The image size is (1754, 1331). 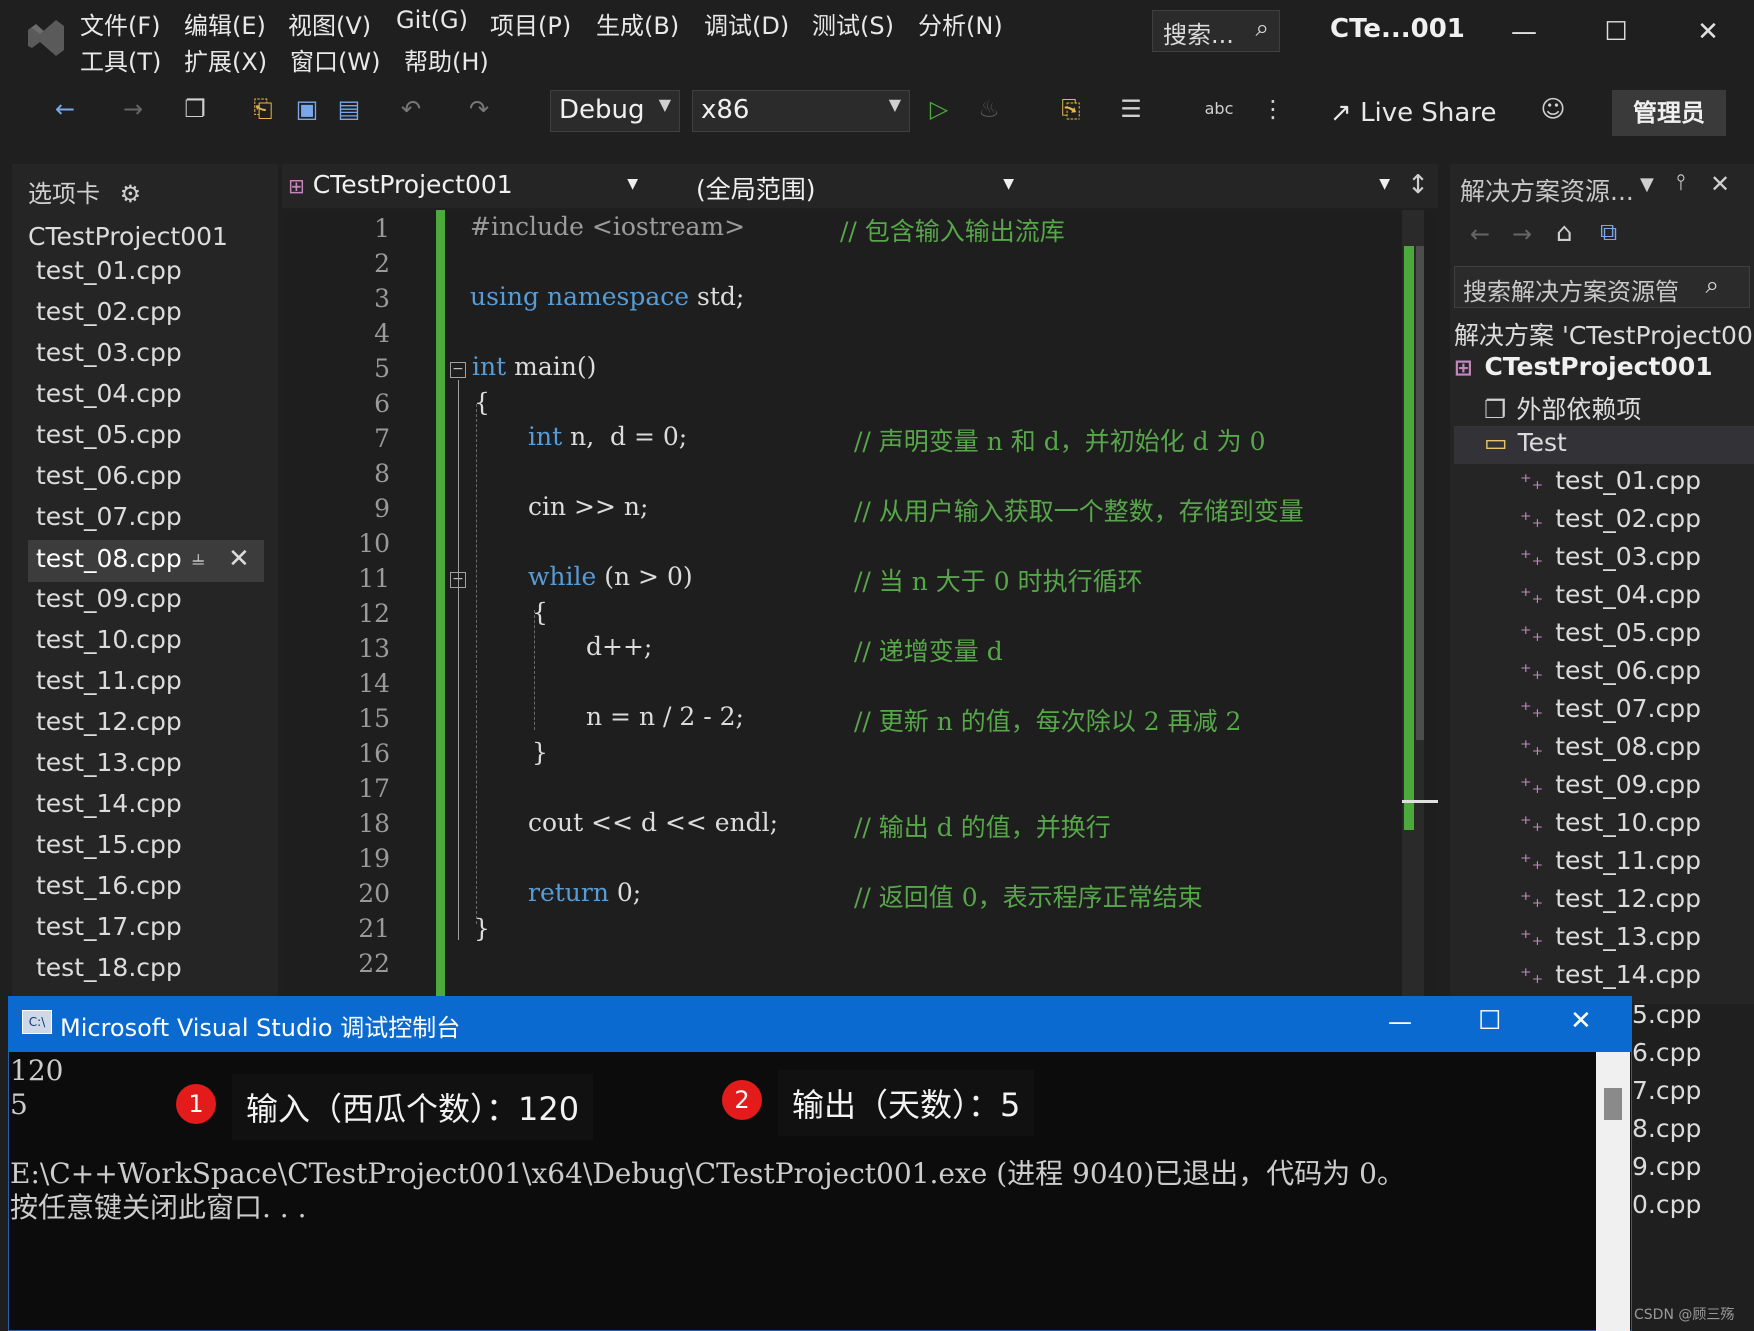 What do you see at coordinates (109, 967) in the screenshot?
I see `tab-item: test_18.cpp` at bounding box center [109, 967].